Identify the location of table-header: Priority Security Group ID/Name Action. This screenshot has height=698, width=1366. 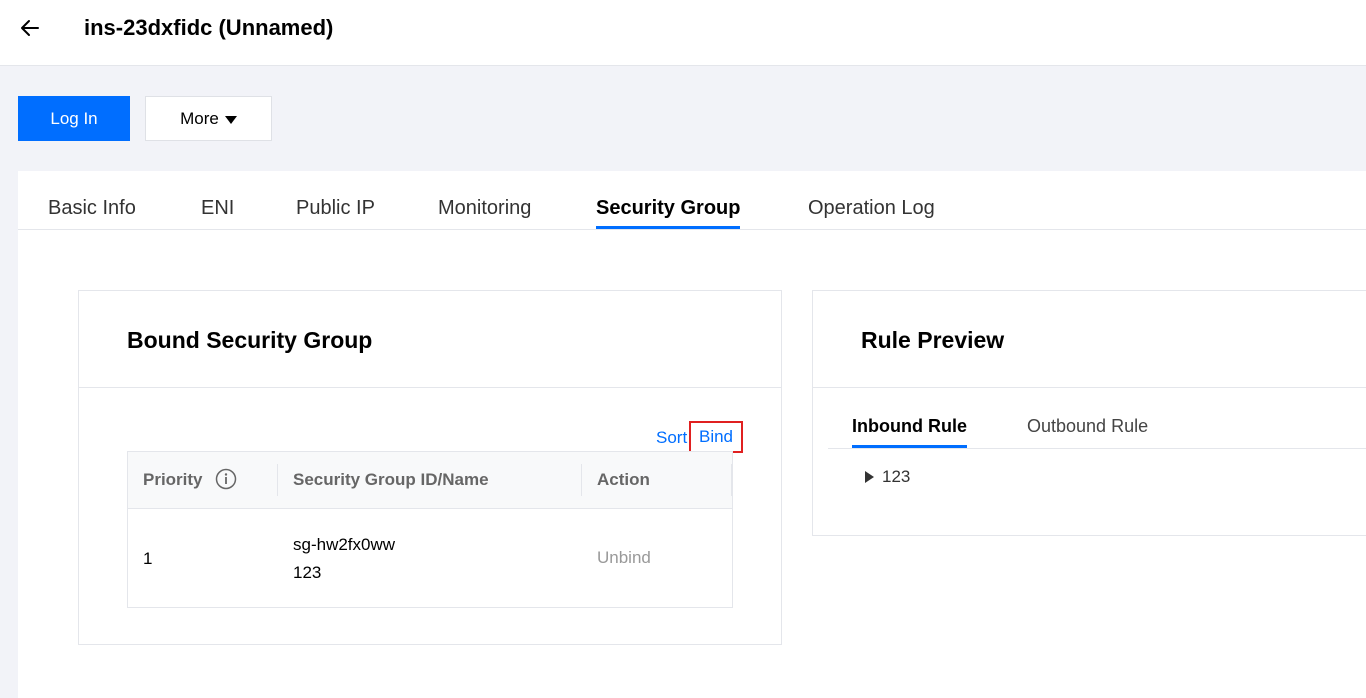
(430, 480).